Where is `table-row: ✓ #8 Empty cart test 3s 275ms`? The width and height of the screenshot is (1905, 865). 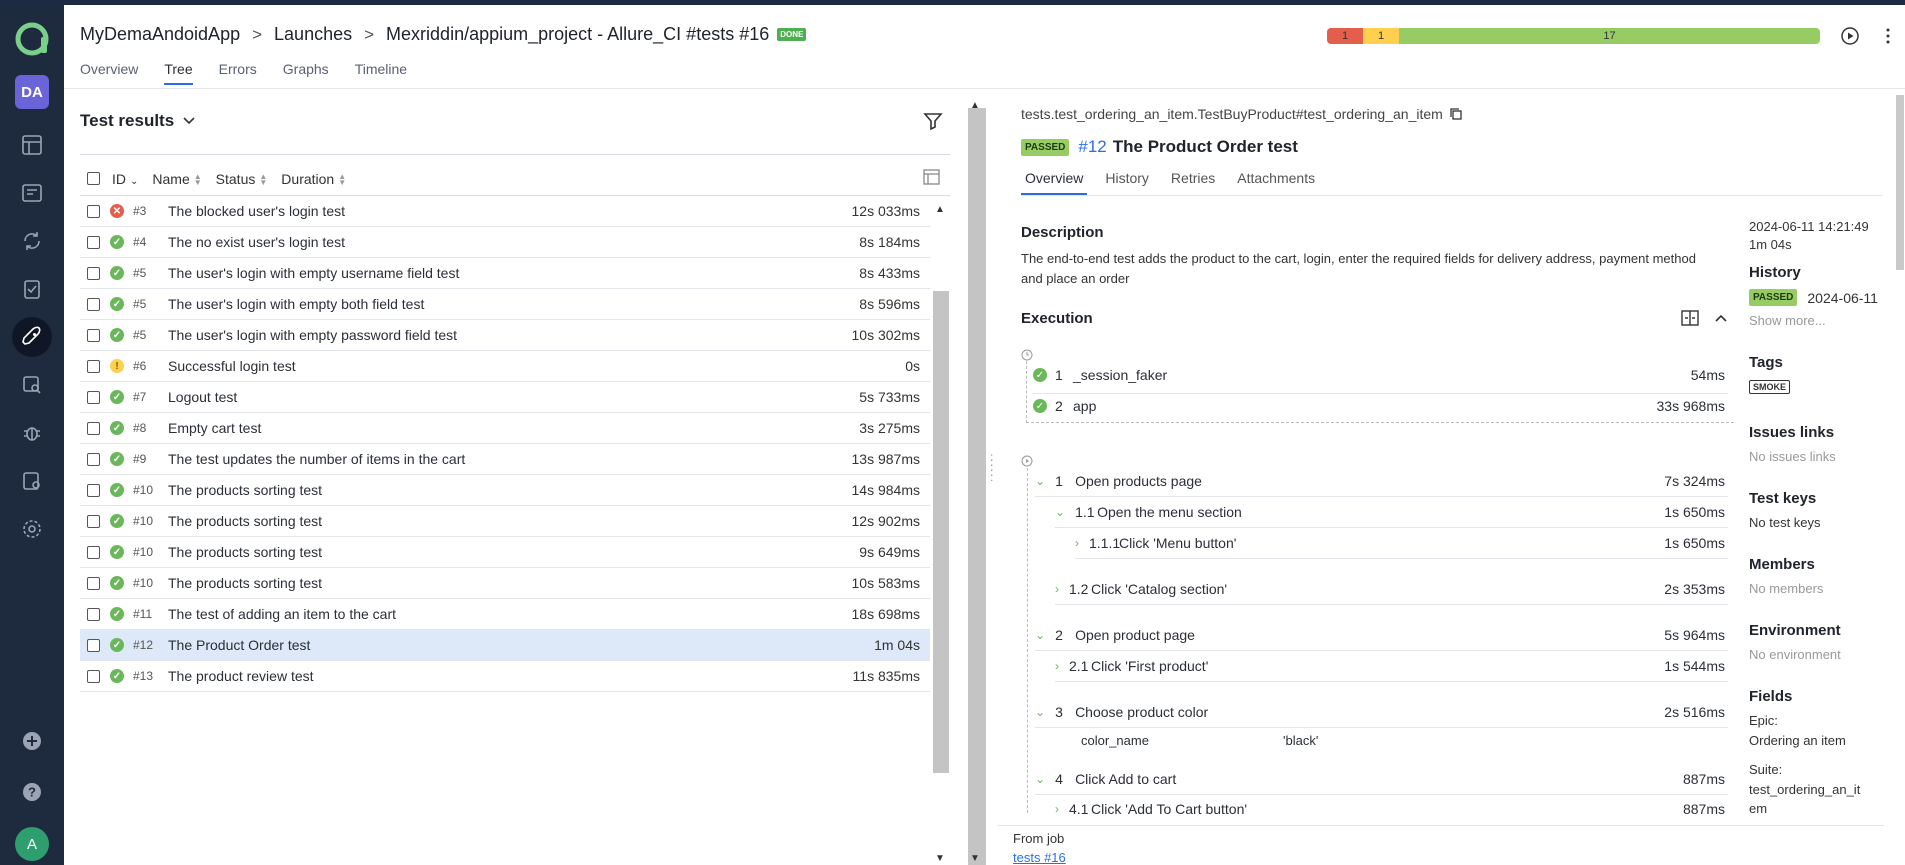
table-row: ✓ #8 Empty cart test 3s 275ms is located at coordinates (505, 428).